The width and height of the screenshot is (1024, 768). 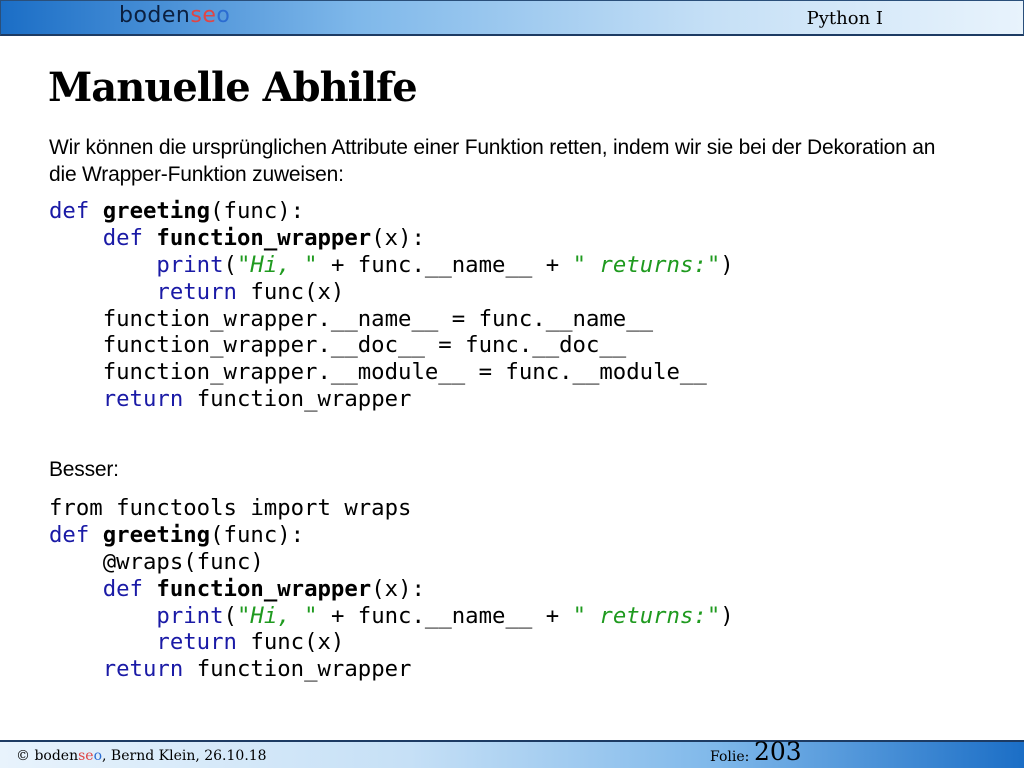 What do you see at coordinates (230, 508) in the screenshot?
I see `code-line: from functools import wraps` at bounding box center [230, 508].